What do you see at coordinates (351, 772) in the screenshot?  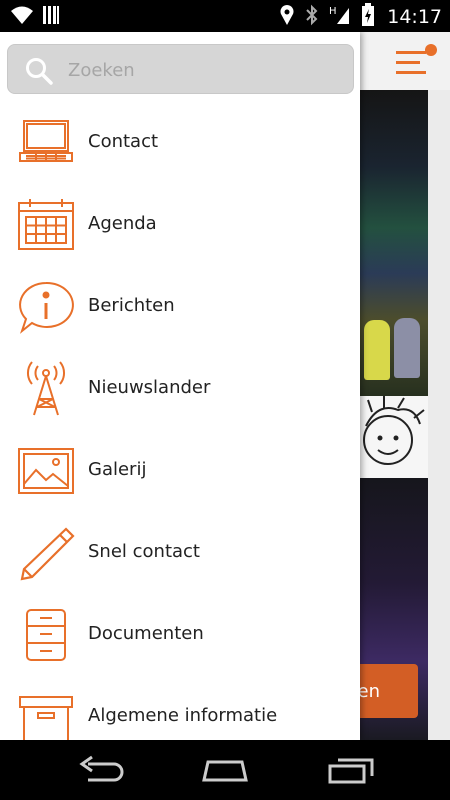 I see `recents-icon` at bounding box center [351, 772].